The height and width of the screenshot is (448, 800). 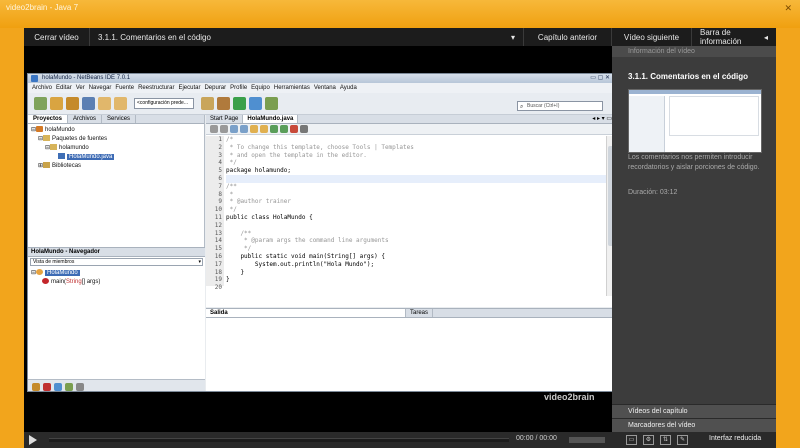 What do you see at coordinates (274, 129) in the screenshot?
I see `shift-left-icon` at bounding box center [274, 129].